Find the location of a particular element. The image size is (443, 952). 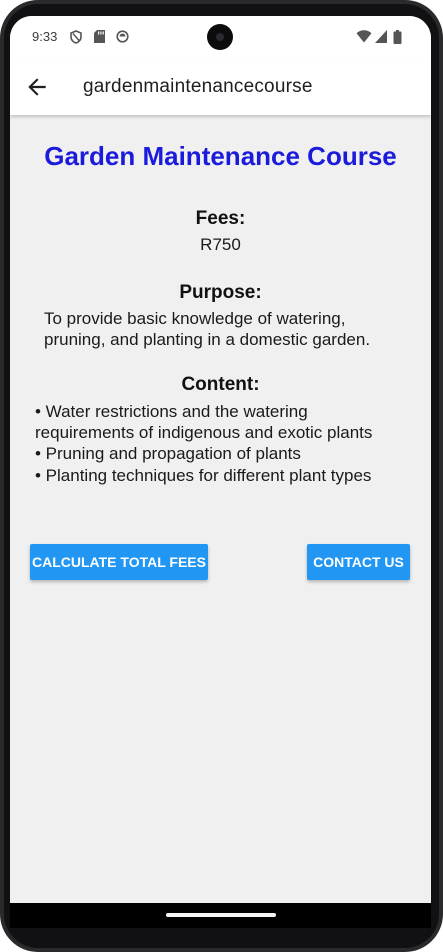

status-time: 9:33 is located at coordinates (45, 36).